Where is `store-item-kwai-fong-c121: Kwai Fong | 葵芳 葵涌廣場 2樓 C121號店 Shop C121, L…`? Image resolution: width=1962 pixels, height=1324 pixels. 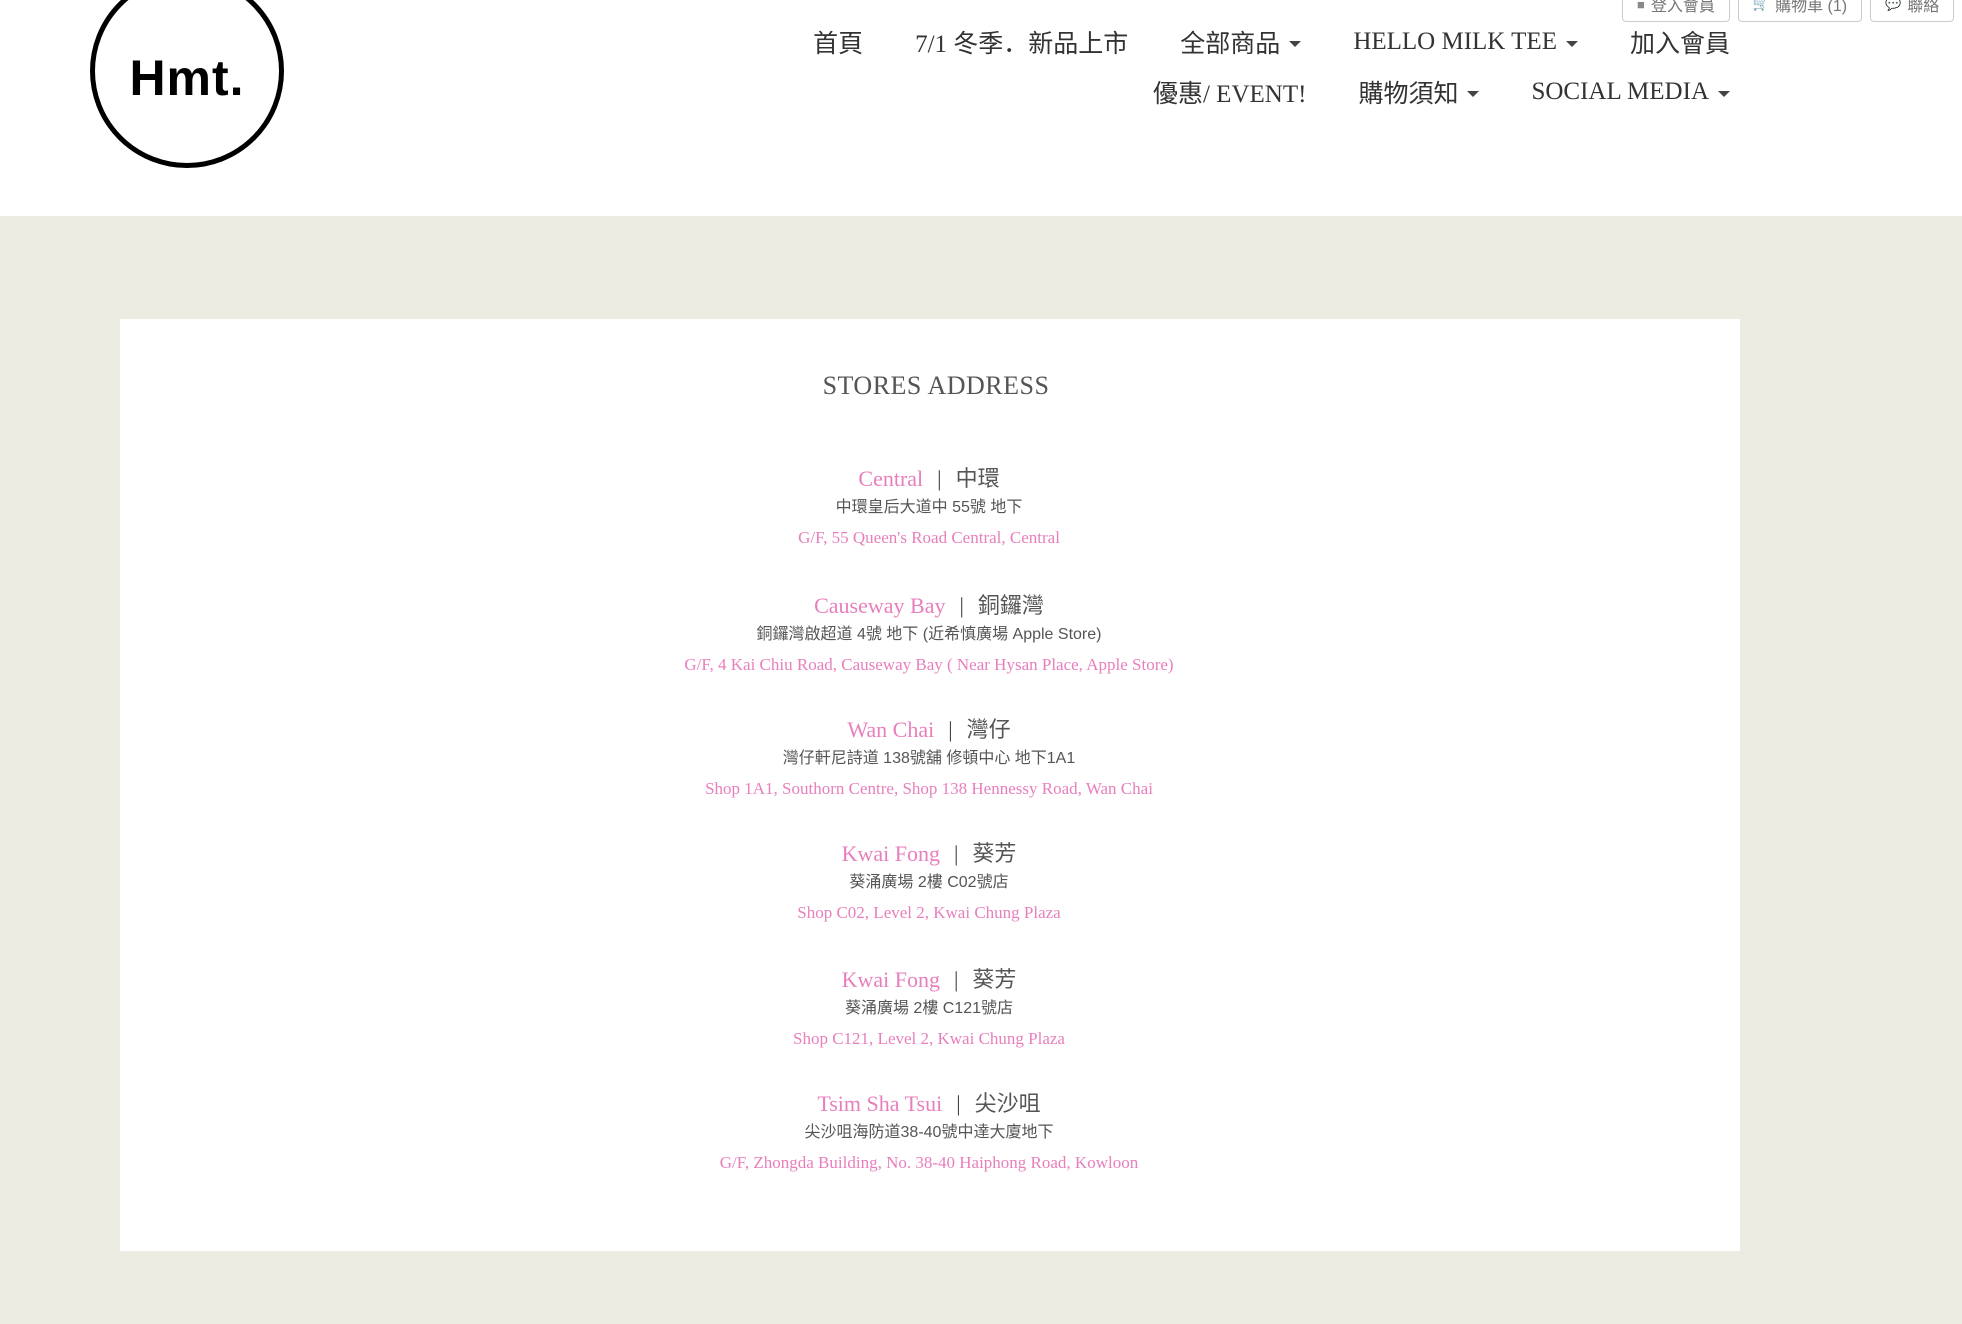 store-item-kwai-fong-c121: Kwai Fong | 葵芳 葵涌廣場 2樓 C121號店 Shop C121, L… is located at coordinates (929, 1008).